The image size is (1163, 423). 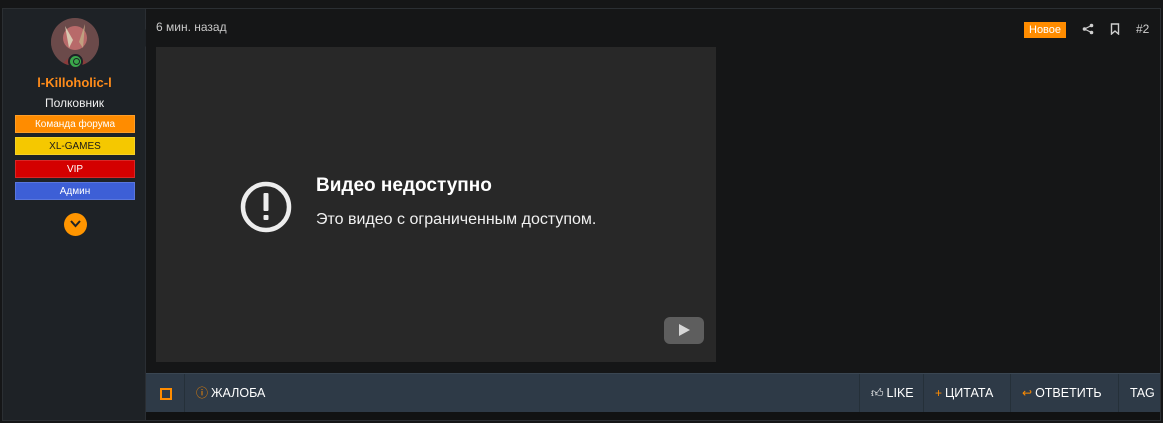 What do you see at coordinates (202, 393) in the screenshot?
I see `warning-icon: ⓘ` at bounding box center [202, 393].